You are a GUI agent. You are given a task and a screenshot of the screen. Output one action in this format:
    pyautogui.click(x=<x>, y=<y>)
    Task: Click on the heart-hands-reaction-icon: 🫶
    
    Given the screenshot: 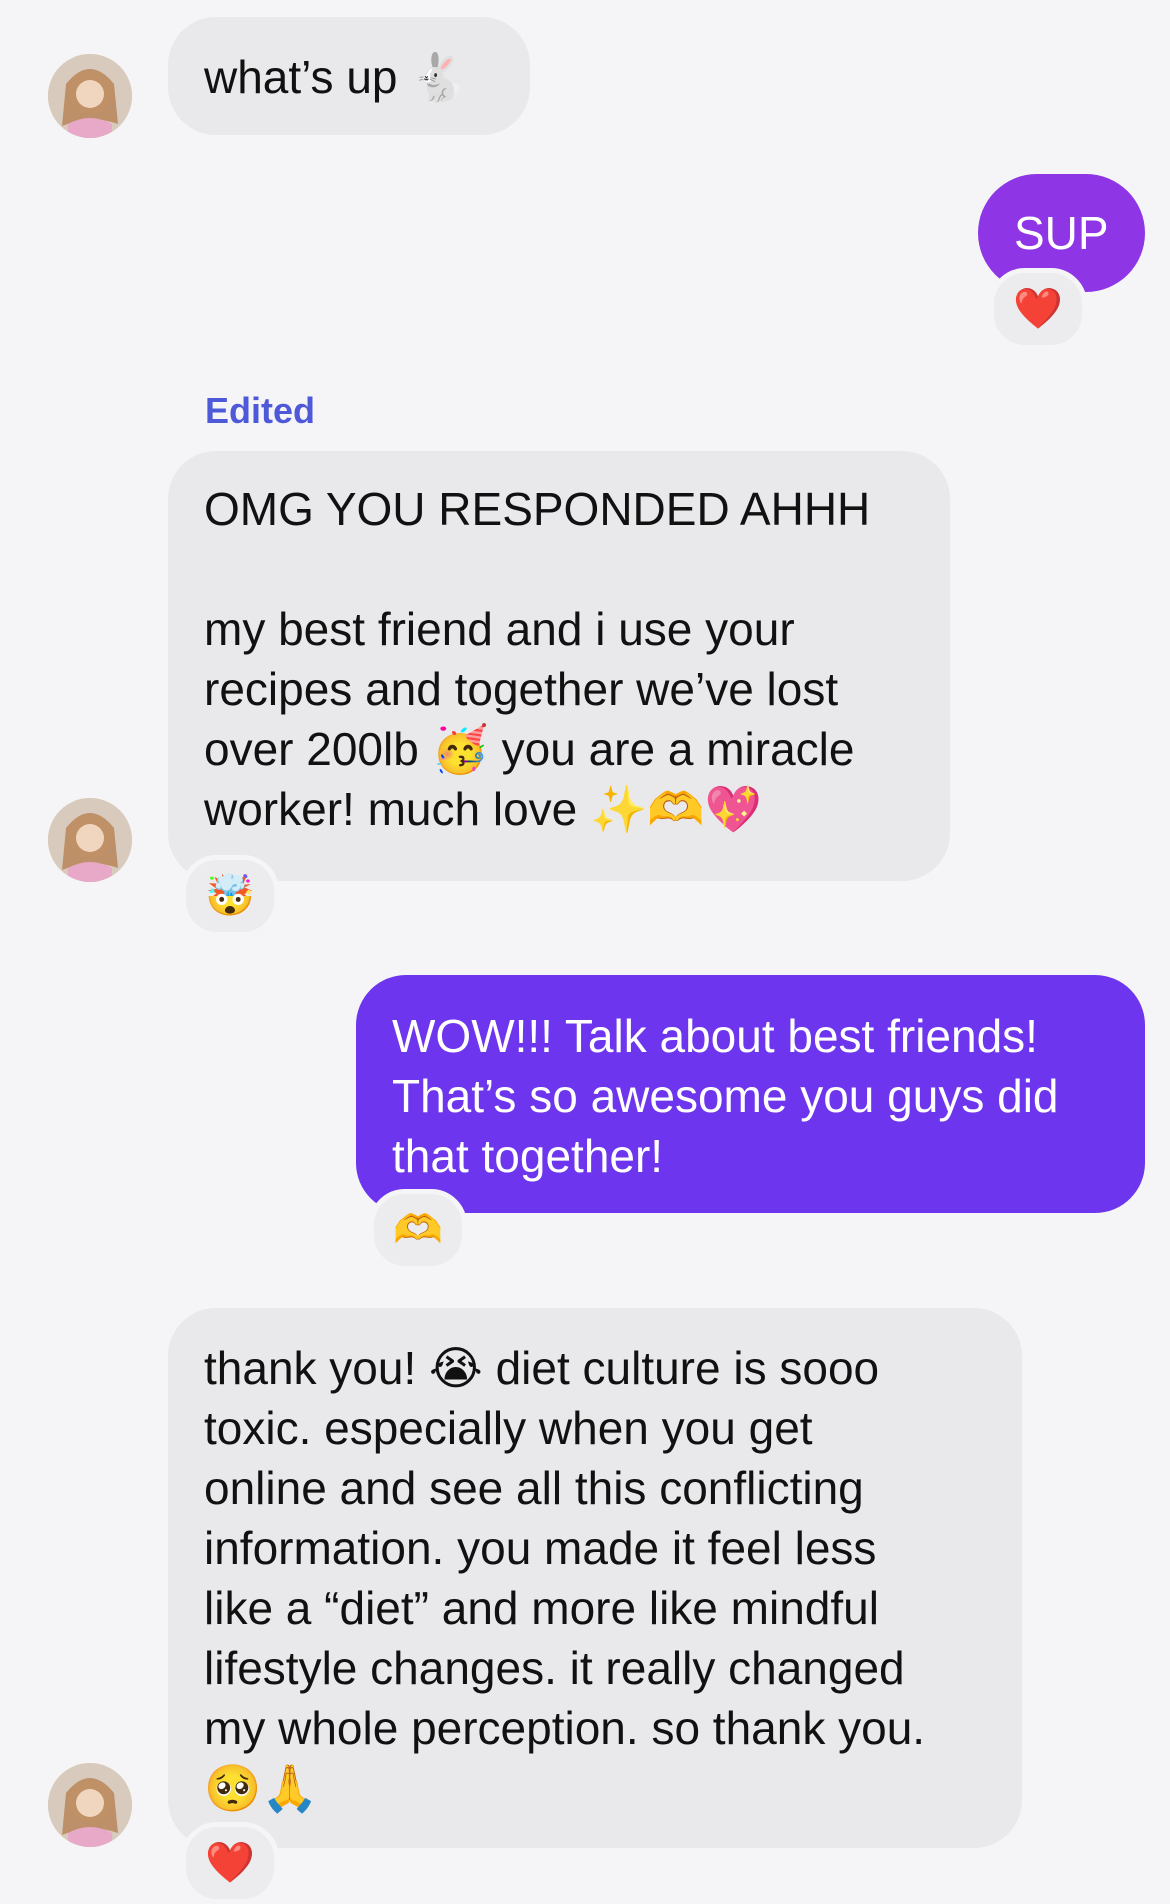 What is the action you would take?
    pyautogui.click(x=418, y=1230)
    